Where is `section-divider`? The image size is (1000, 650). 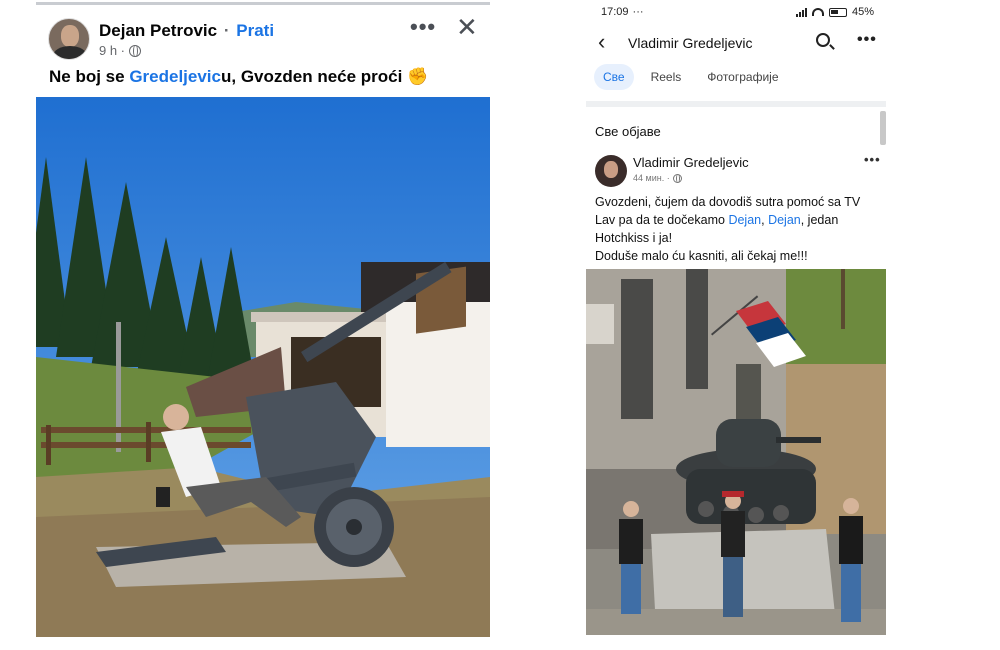 section-divider is located at coordinates (736, 104).